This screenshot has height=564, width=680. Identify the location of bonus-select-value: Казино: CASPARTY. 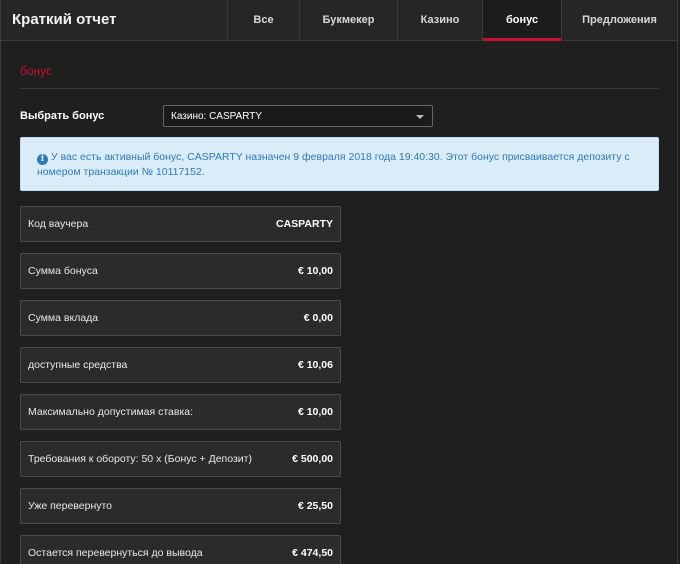
(217, 116).